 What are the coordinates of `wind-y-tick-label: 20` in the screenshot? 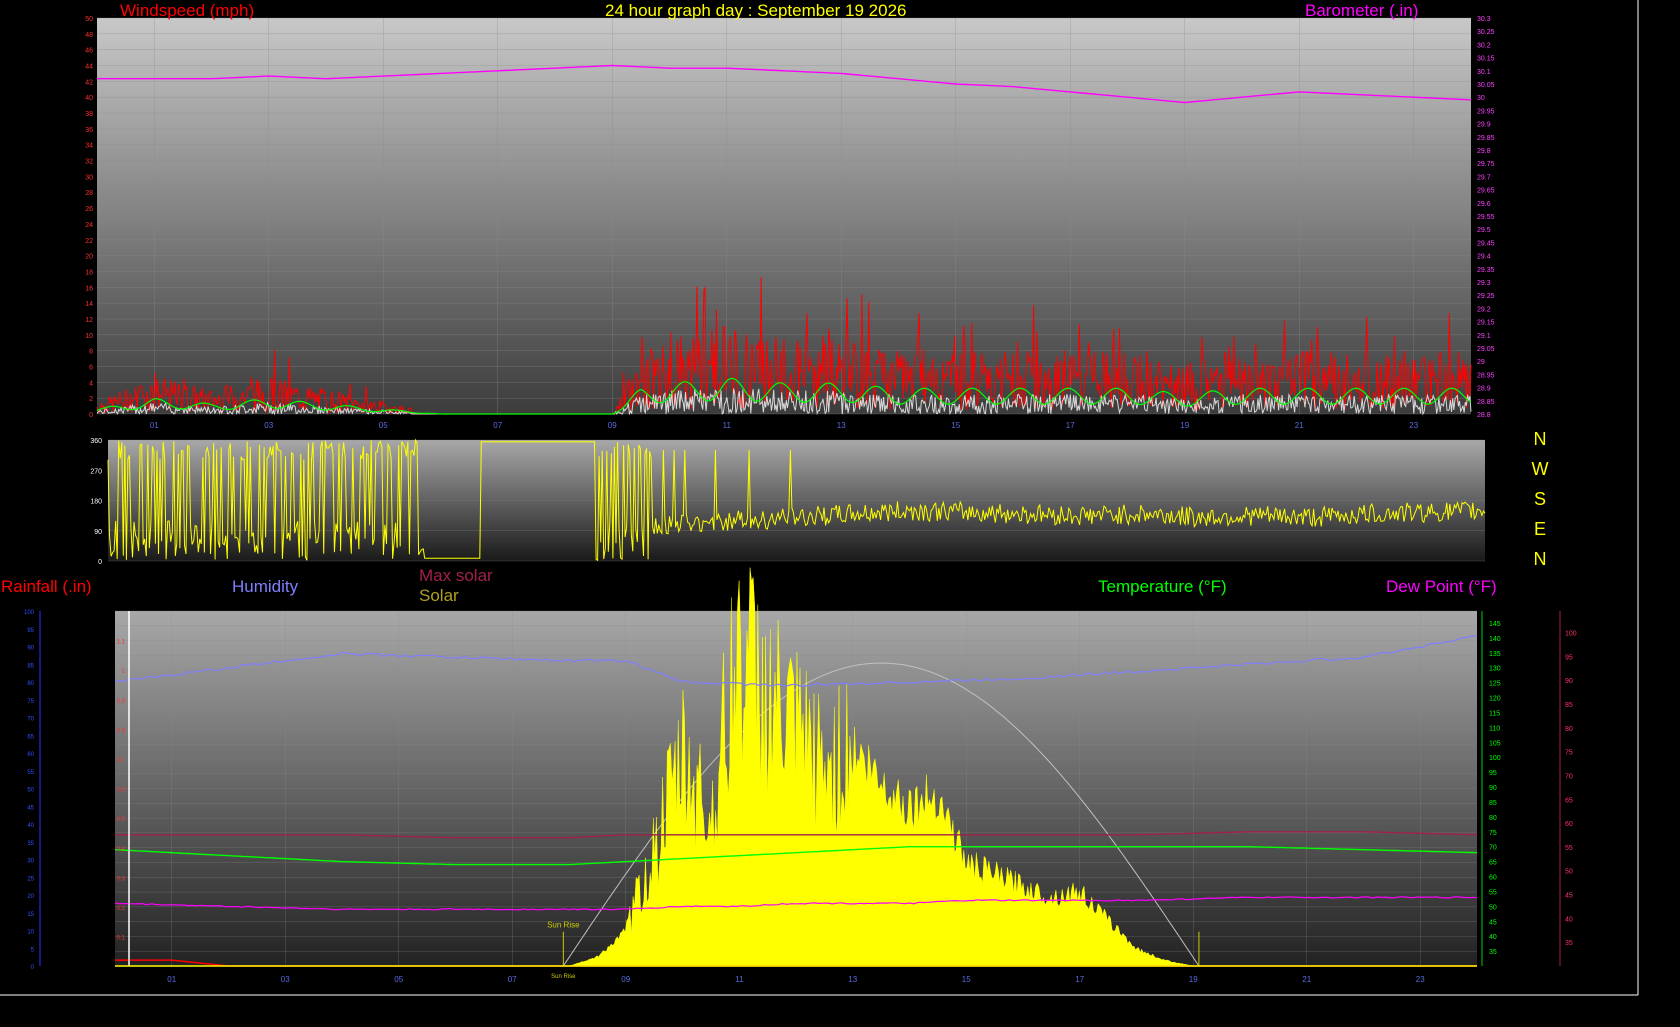 It's located at (89, 257).